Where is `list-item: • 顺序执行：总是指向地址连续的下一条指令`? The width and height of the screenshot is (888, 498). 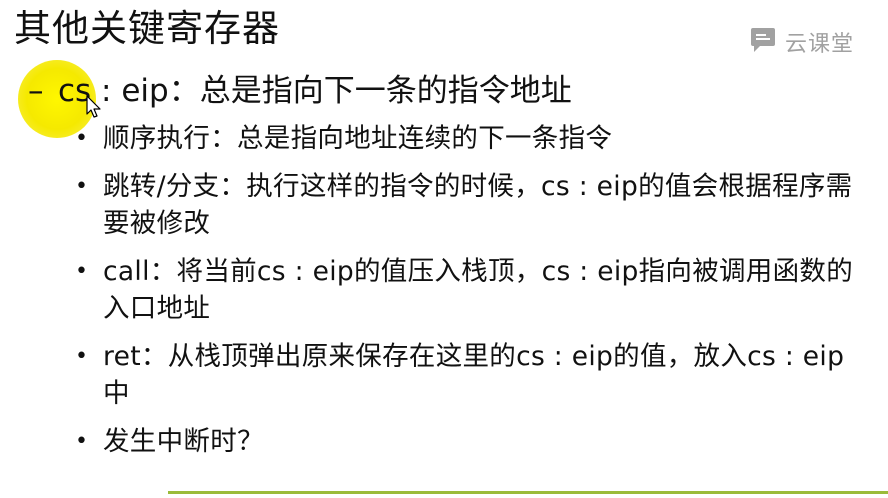
list-item: • 顺序执行：总是指向地址连续的下一条指令 is located at coordinates (469, 138).